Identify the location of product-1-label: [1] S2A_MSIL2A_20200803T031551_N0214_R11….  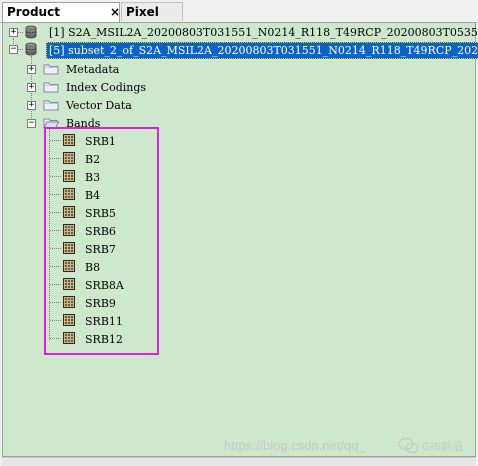
(263, 32).